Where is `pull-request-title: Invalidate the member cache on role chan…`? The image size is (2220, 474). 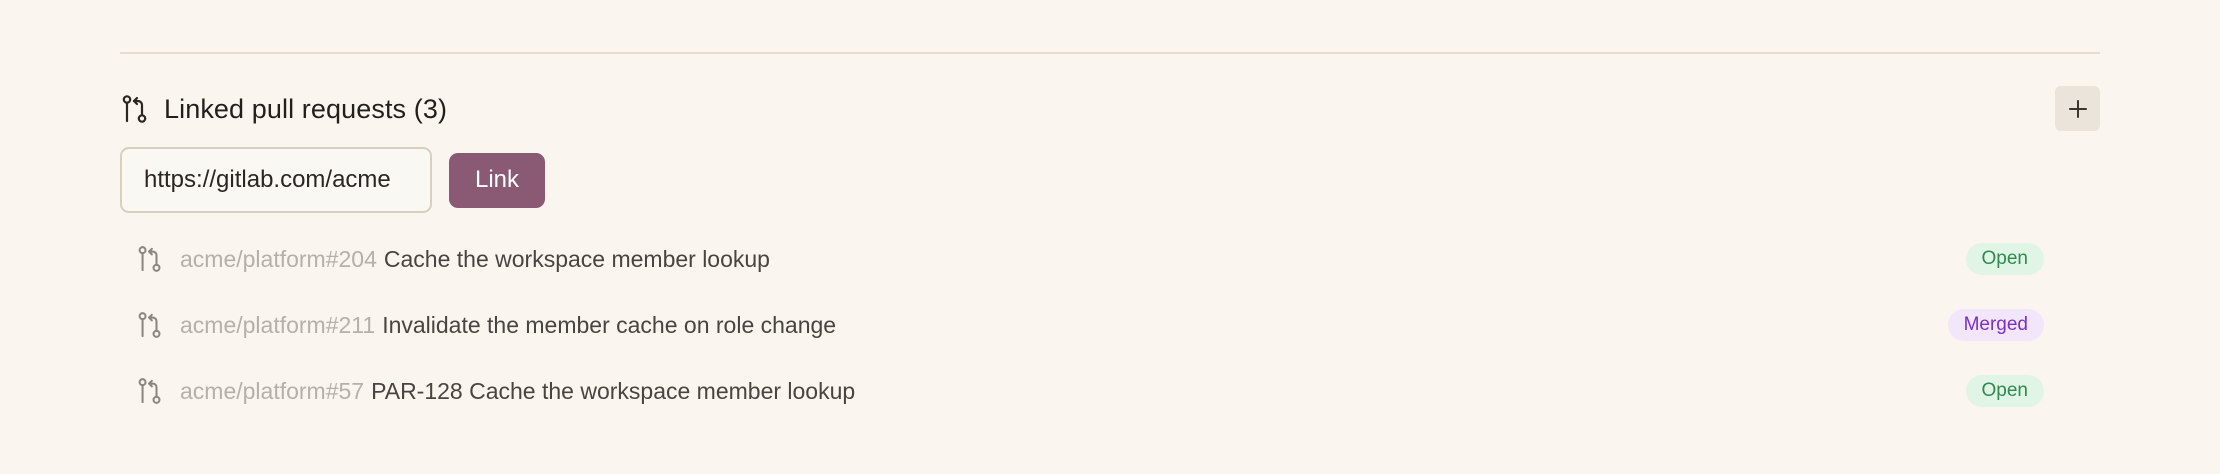
pull-request-title: Invalidate the member cache on role chan… is located at coordinates (609, 324).